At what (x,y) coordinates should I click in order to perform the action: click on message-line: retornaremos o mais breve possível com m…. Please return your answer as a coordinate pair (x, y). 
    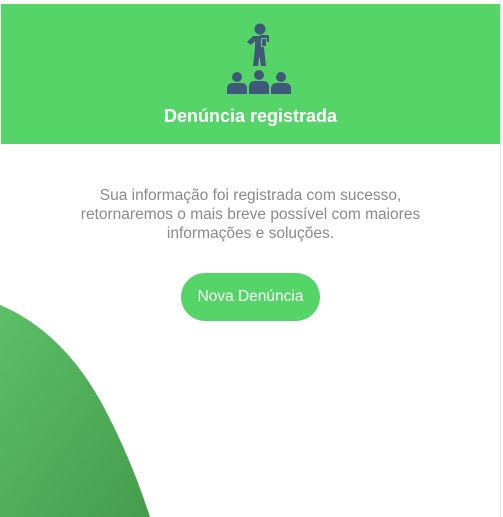
    Looking at the image, I should click on (250, 214).